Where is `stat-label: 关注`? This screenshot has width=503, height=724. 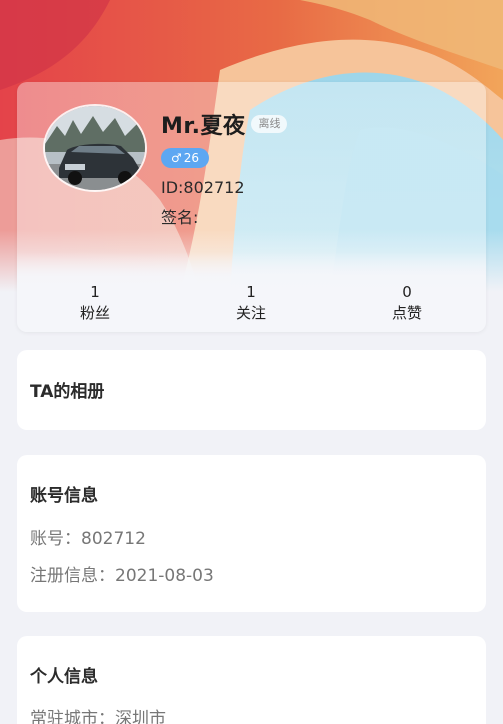 stat-label: 关注 is located at coordinates (250, 313).